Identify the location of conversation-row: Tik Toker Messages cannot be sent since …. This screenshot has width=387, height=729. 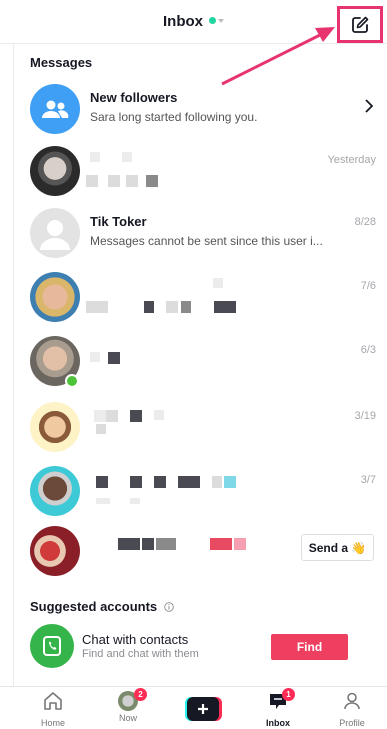
(202, 233).